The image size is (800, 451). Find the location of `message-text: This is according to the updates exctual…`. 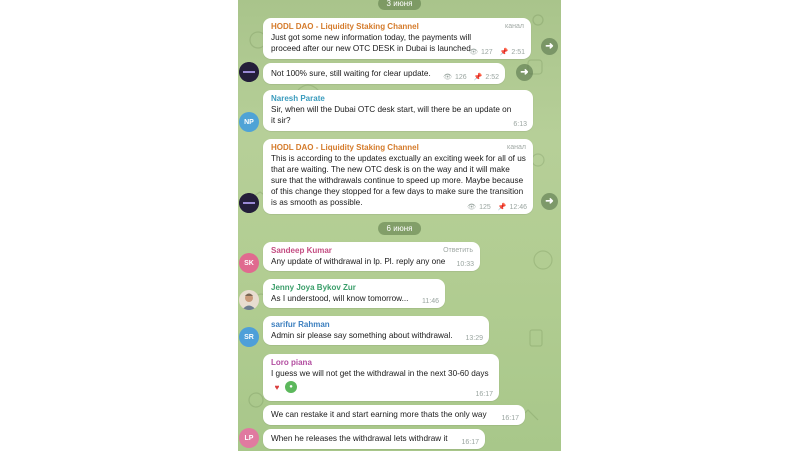

message-text: This is according to the updates exctual… is located at coordinates (398, 180).